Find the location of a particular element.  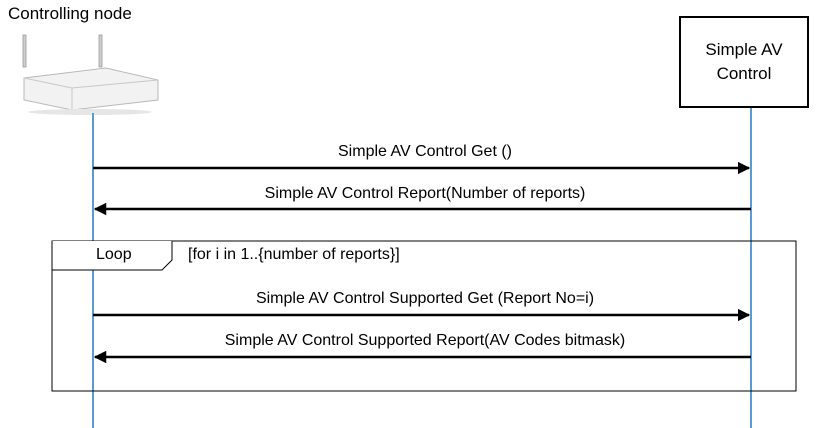

router-icon is located at coordinates (90, 74).